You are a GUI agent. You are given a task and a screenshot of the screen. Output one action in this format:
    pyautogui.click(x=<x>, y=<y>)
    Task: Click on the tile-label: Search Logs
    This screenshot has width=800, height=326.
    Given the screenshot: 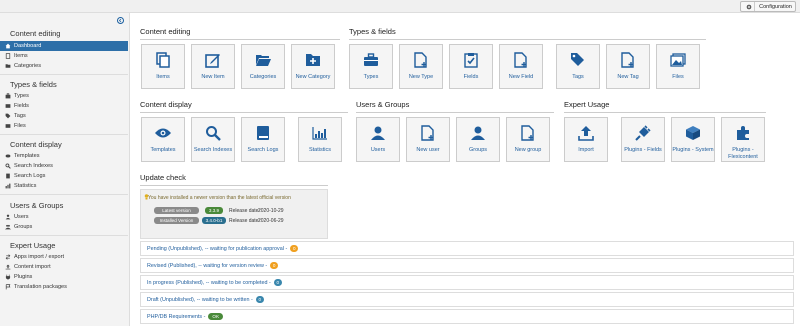 What is the action you would take?
    pyautogui.click(x=263, y=150)
    